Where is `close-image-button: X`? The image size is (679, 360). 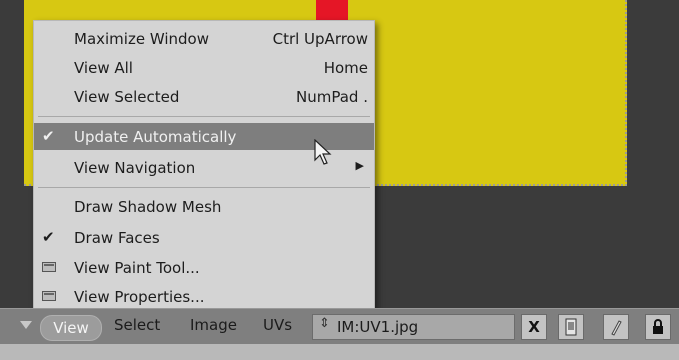
close-image-button: X is located at coordinates (534, 327).